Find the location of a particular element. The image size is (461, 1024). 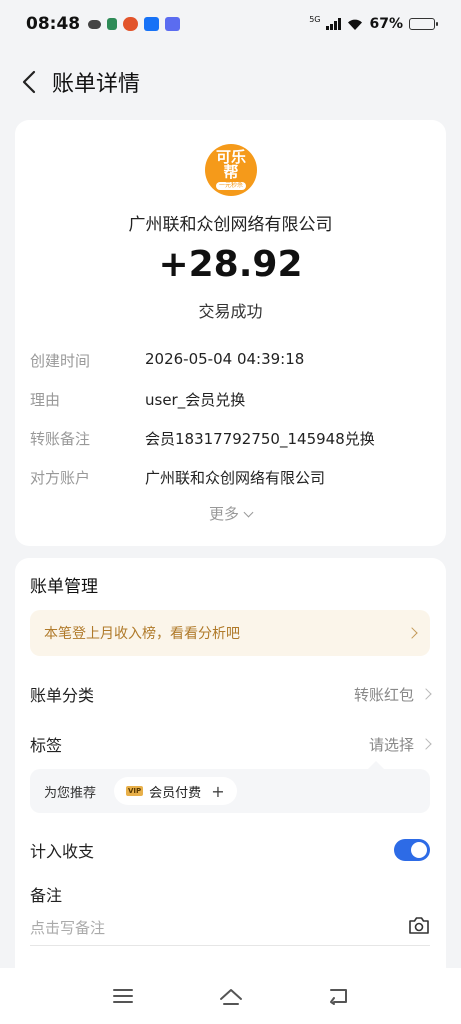

plus-icon: + is located at coordinates (218, 791).